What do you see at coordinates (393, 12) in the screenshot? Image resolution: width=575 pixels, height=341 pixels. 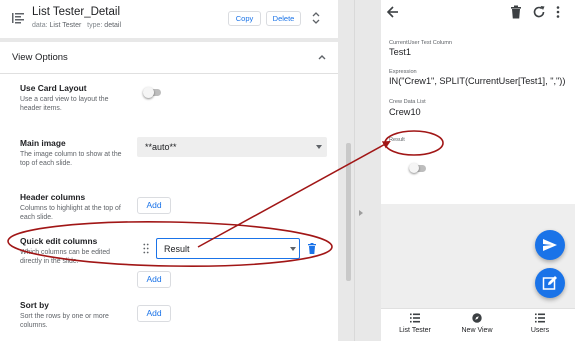 I see `back-arrow-icon` at bounding box center [393, 12].